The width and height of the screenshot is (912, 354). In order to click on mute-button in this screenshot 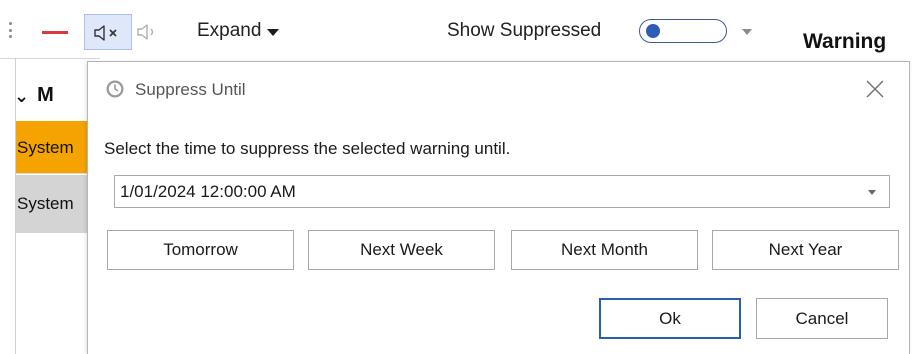, I will do `click(108, 32)`.